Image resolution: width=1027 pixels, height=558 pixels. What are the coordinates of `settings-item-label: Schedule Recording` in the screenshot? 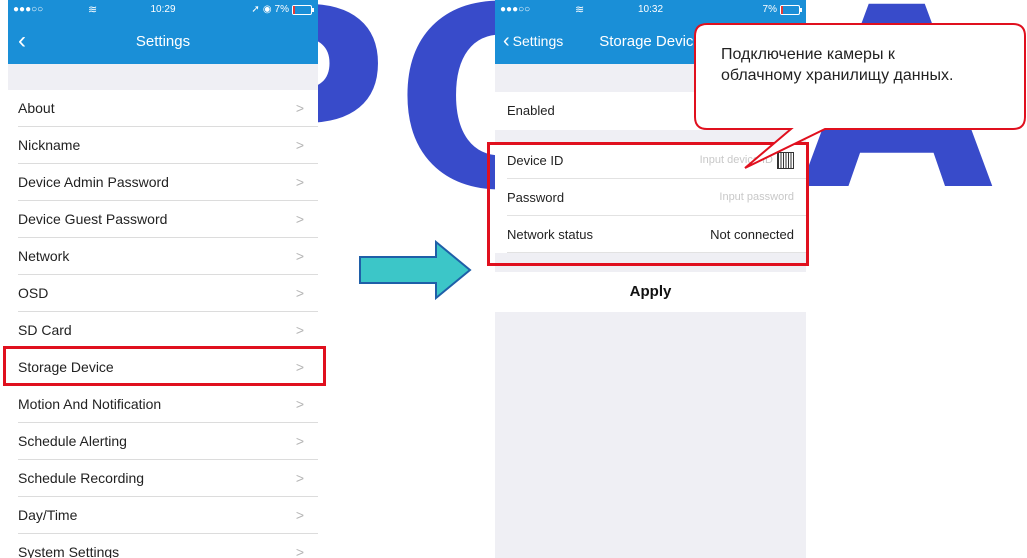 It's located at (81, 478).